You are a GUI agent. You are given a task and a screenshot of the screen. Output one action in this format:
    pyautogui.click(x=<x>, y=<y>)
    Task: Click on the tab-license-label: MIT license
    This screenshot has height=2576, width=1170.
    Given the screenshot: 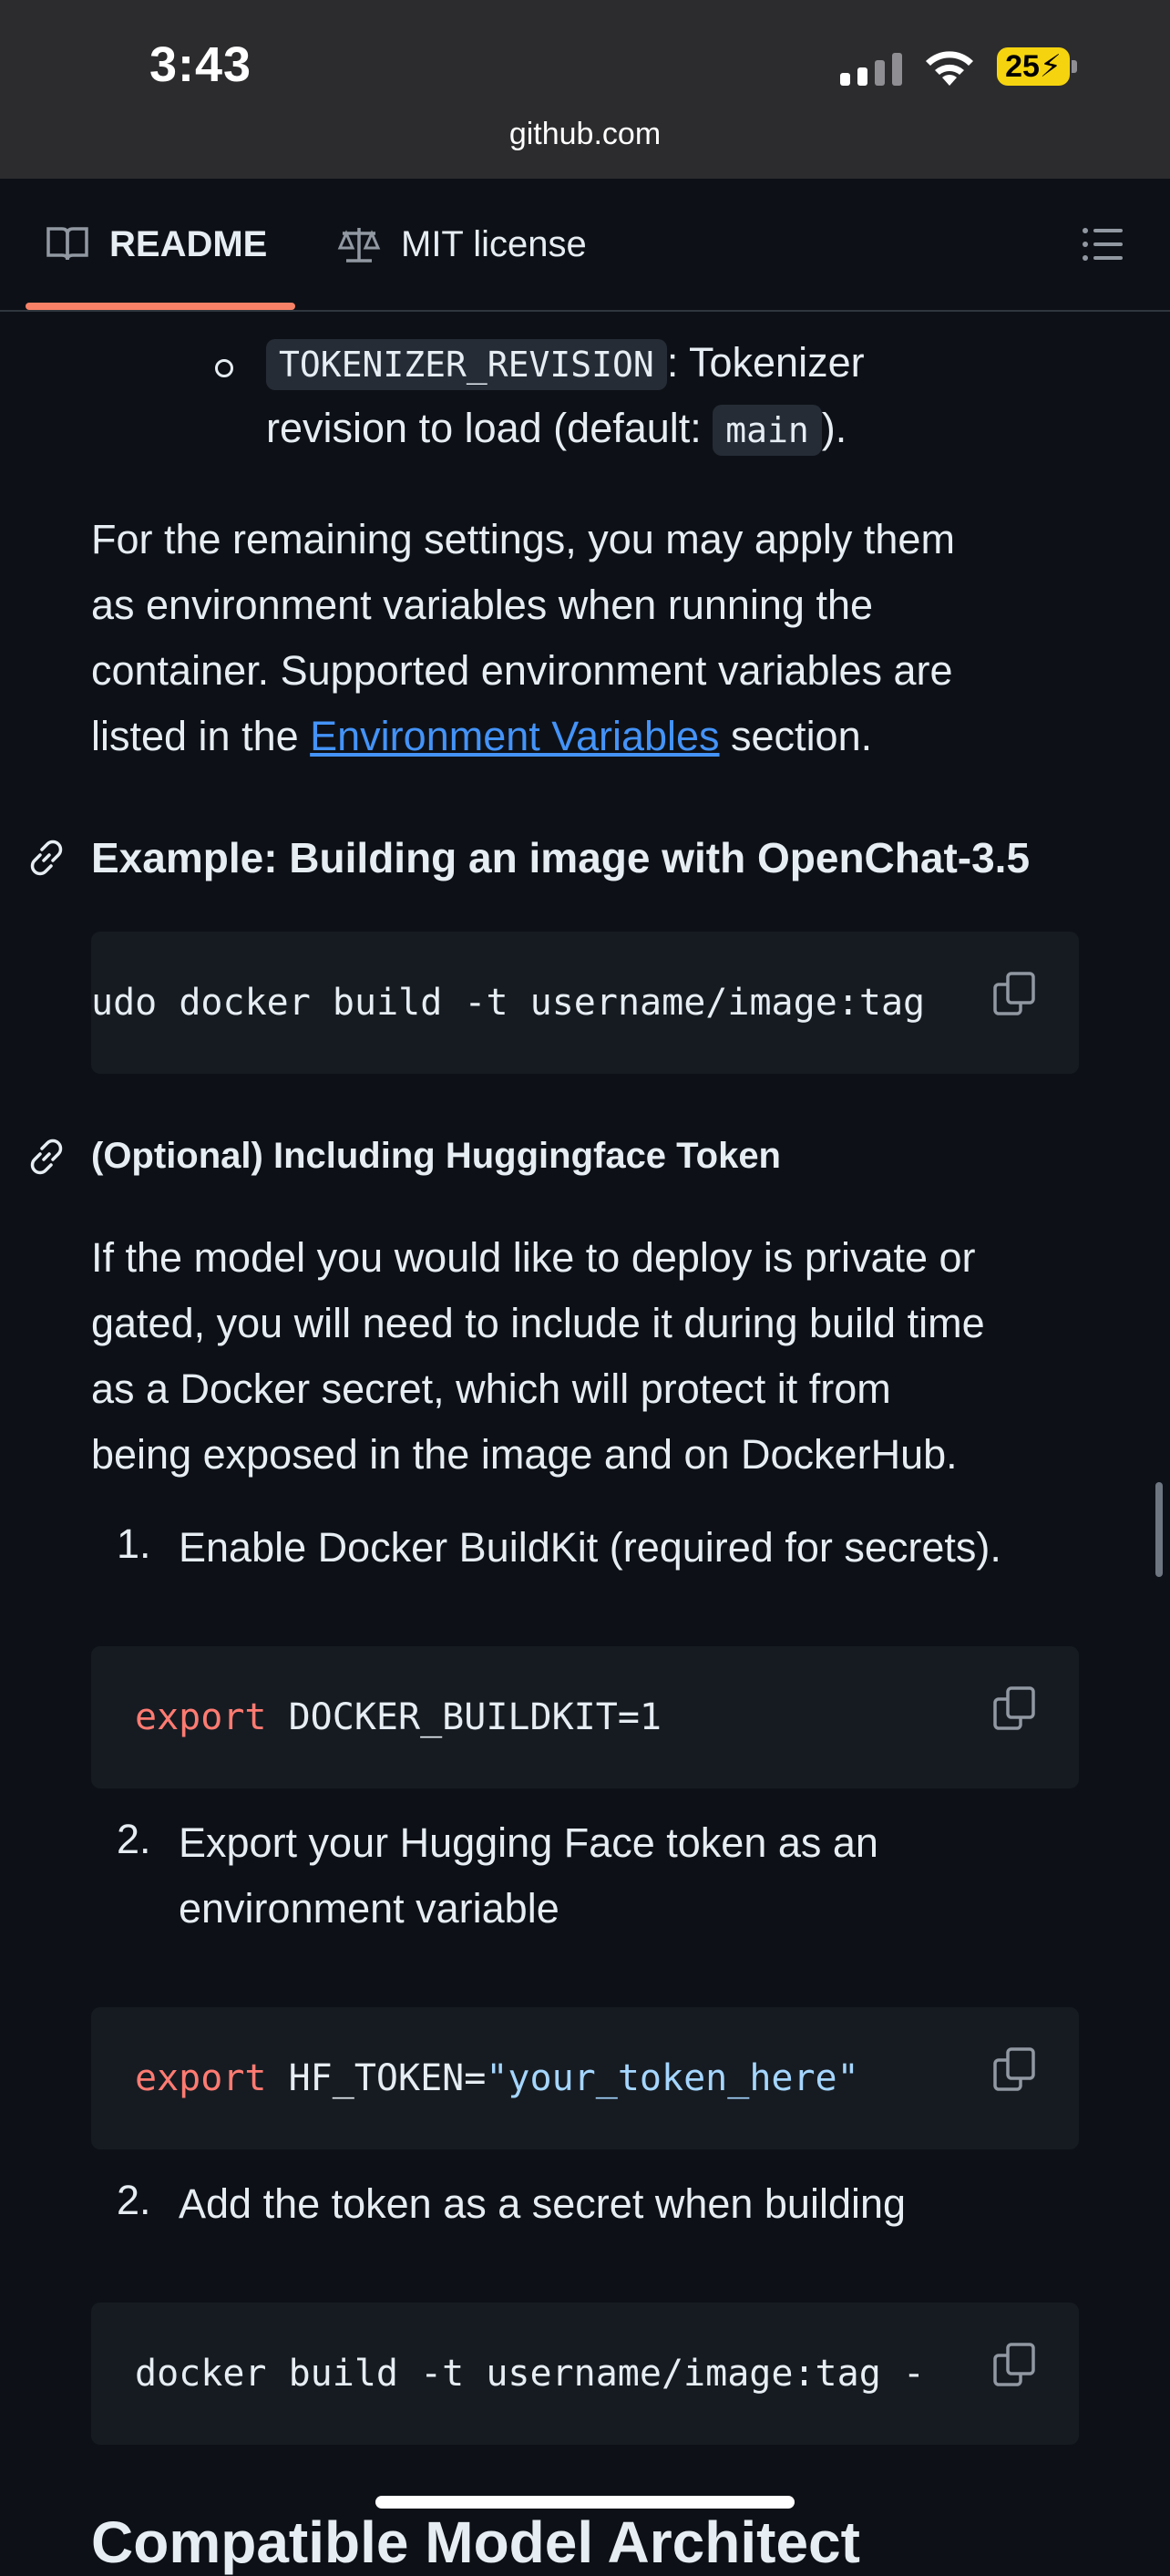 What is the action you would take?
    pyautogui.click(x=494, y=244)
    